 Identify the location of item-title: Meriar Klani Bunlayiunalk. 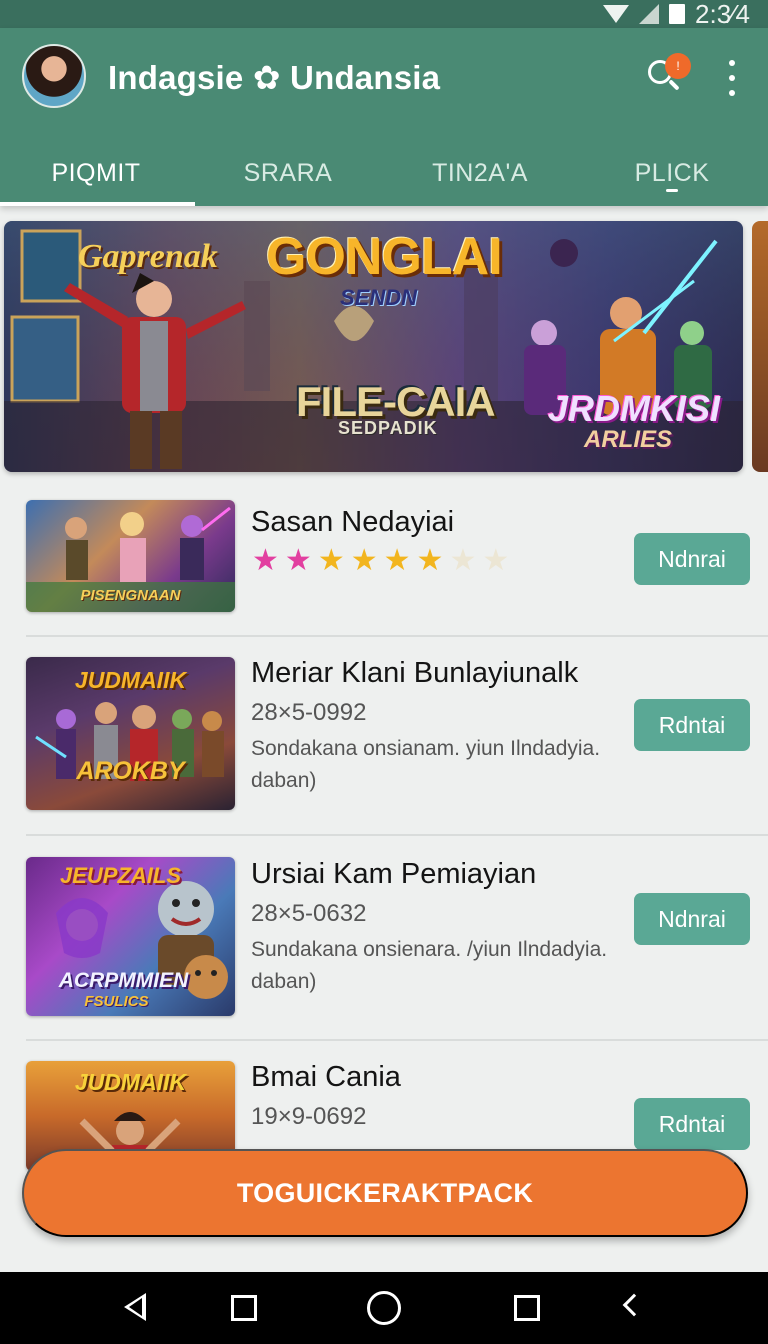
(415, 673).